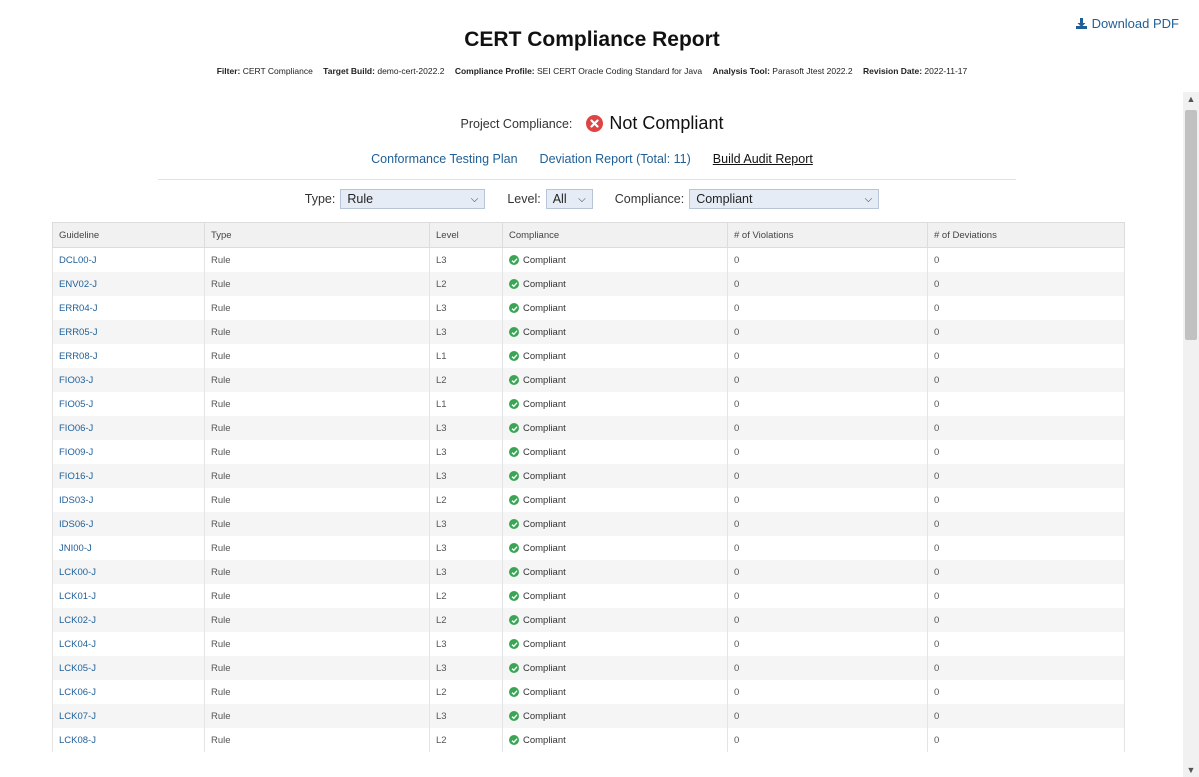 The width and height of the screenshot is (1199, 777). What do you see at coordinates (588, 596) in the screenshot?
I see `table-row: LCK01-J Rule L2 Compliant 0 0` at bounding box center [588, 596].